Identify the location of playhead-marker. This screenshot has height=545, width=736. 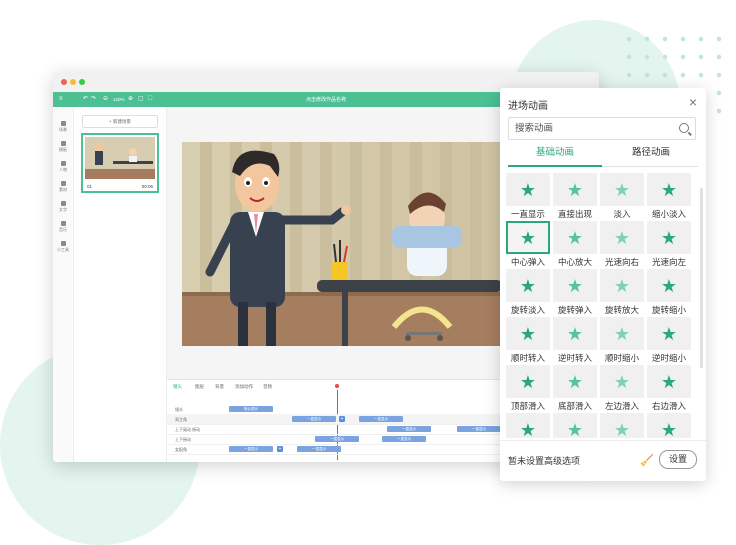
(337, 386).